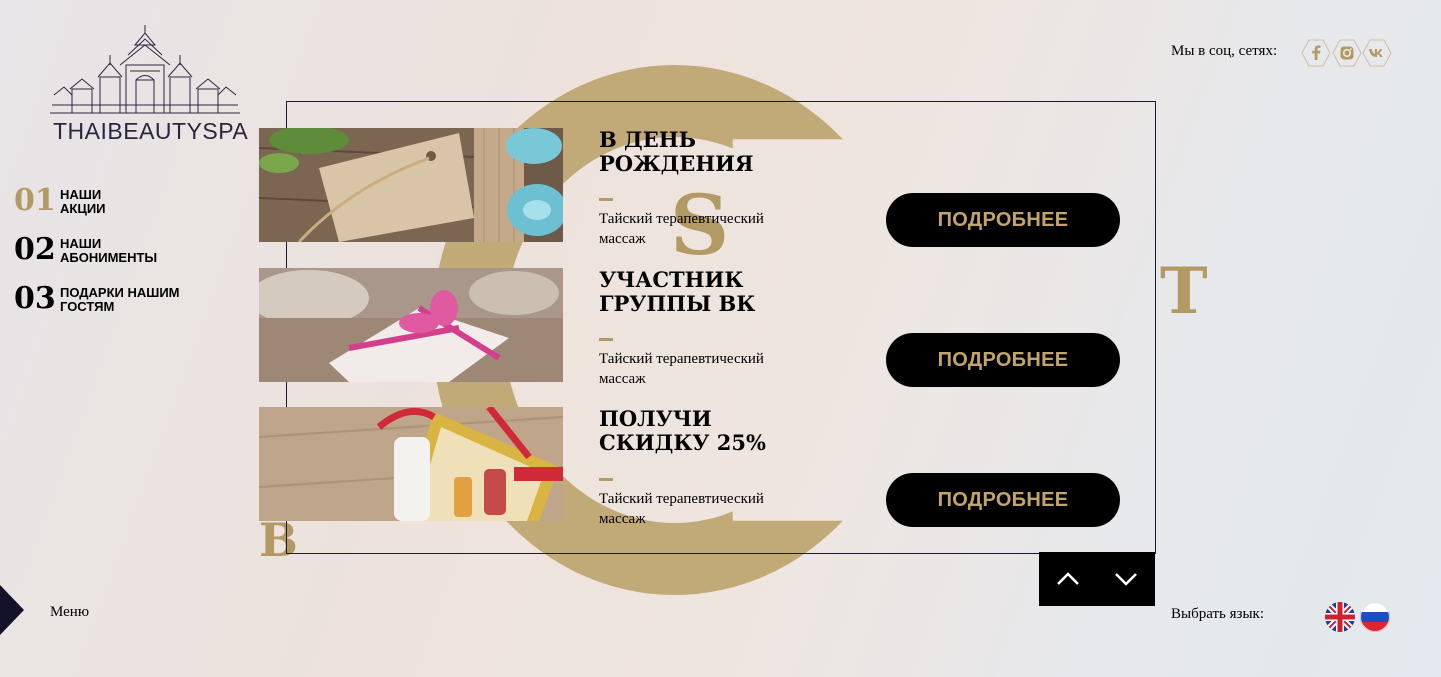 The image size is (1441, 677). I want to click on offer-image-discount, so click(411, 464).